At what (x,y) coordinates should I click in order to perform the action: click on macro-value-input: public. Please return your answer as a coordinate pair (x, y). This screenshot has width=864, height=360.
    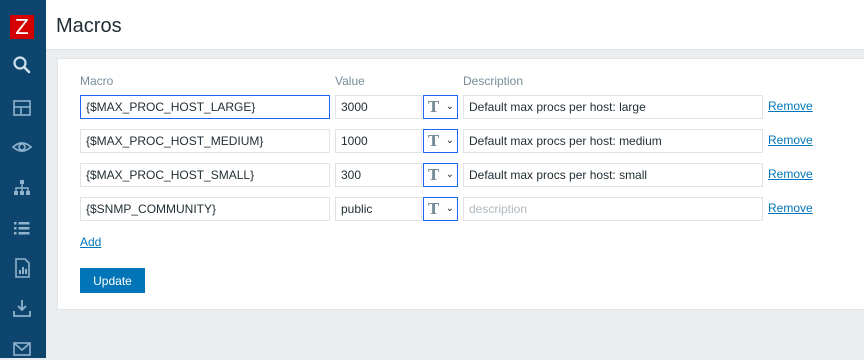
    Looking at the image, I should click on (378, 209).